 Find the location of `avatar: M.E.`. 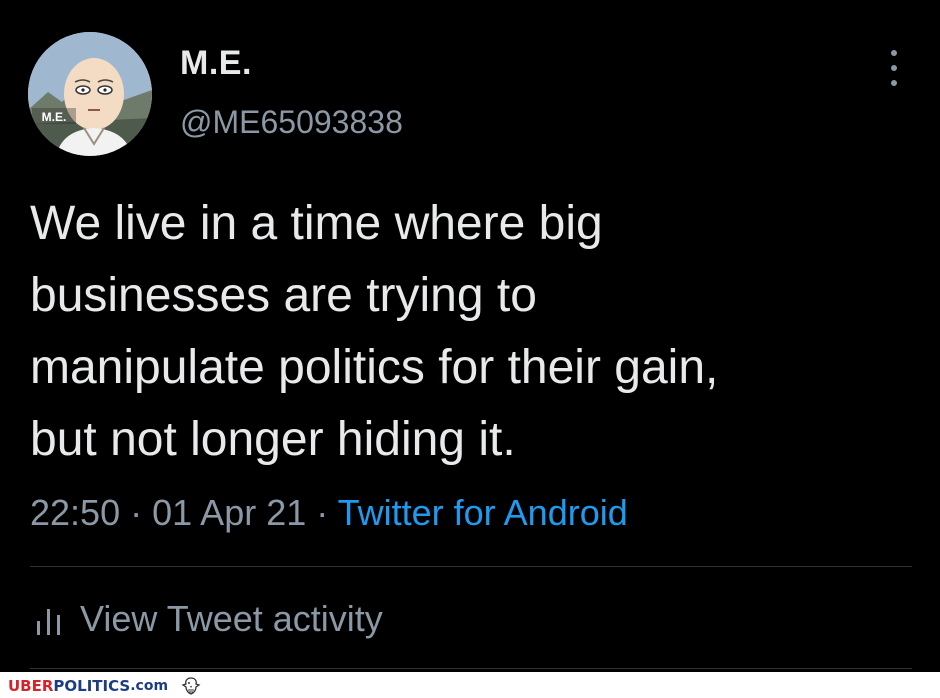

avatar: M.E. is located at coordinates (90, 94).